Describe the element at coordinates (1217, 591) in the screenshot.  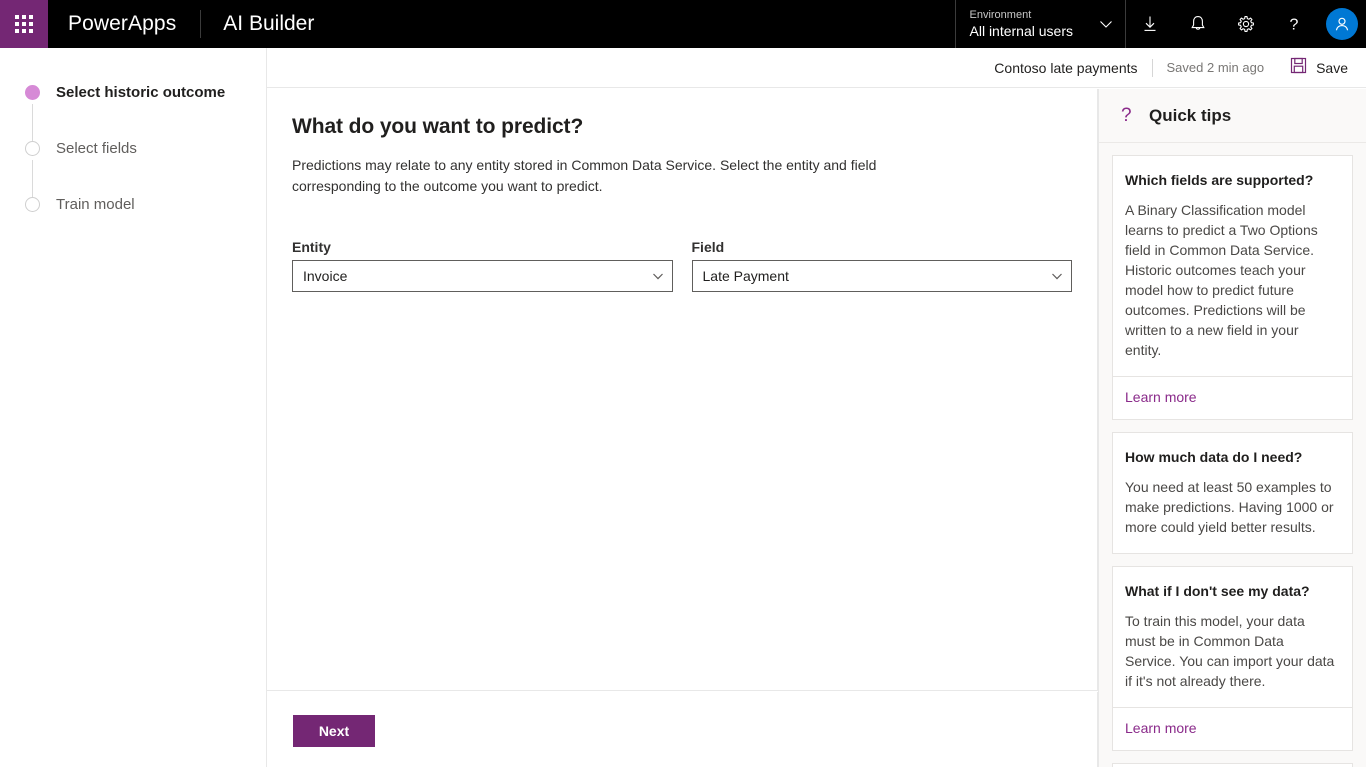
I see `tip-title: What if I don't see my data?` at that location.